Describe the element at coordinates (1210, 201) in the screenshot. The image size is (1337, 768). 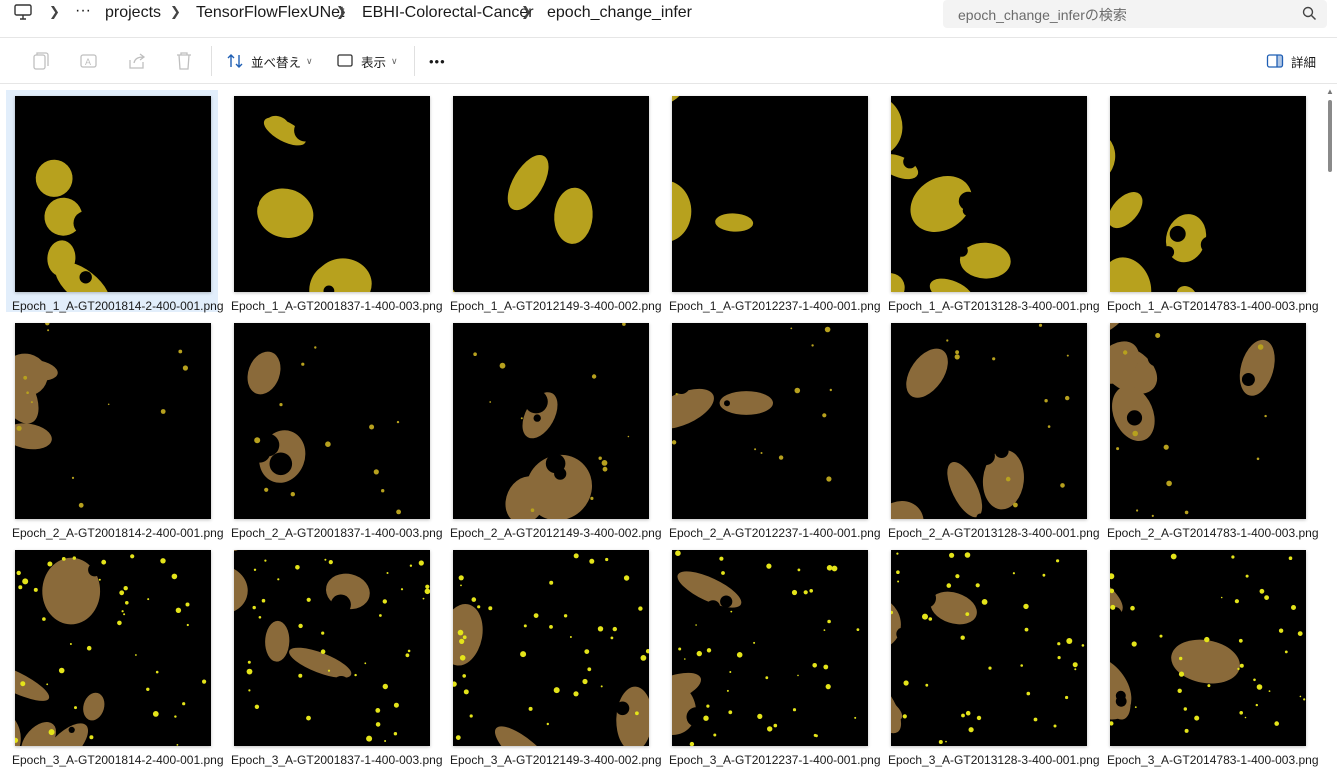
I see `file-item: Epoch_1_A-GT2014783-1-400-003.png` at that location.